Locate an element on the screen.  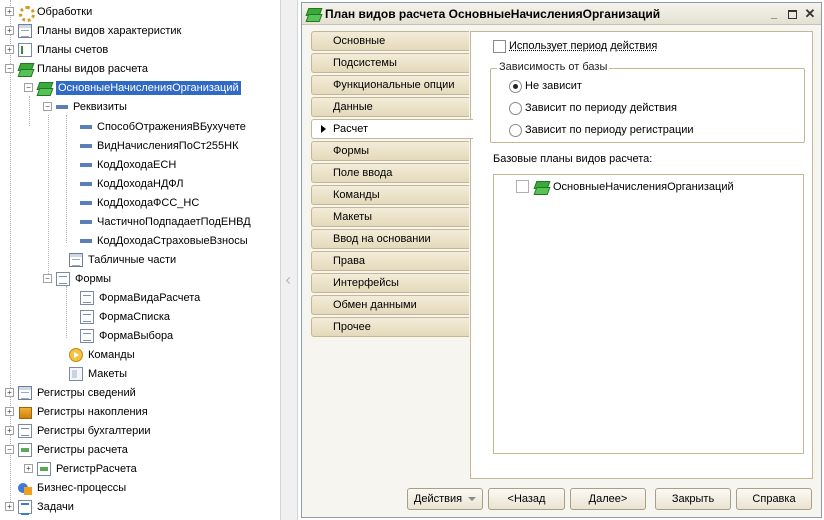
tree-item-forms: − Формы is located at coordinates (77, 278).